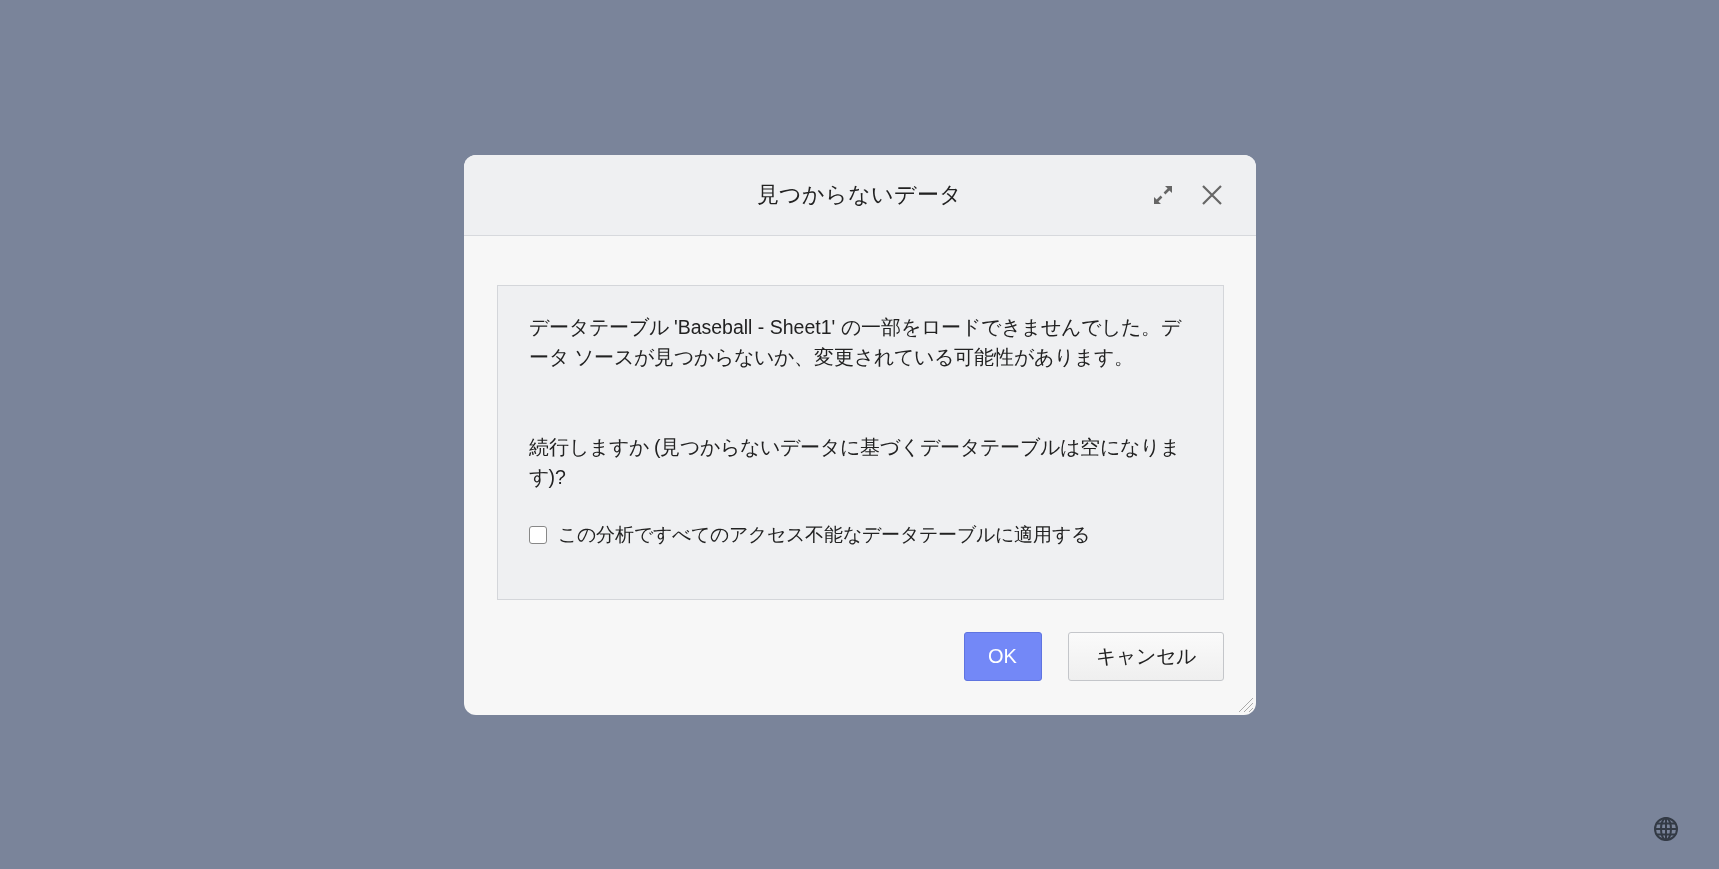 The width and height of the screenshot is (1719, 869). I want to click on message-text: 続行しますか (見つからないデータに基づくデータテーブルは空になります)?, so click(855, 462).